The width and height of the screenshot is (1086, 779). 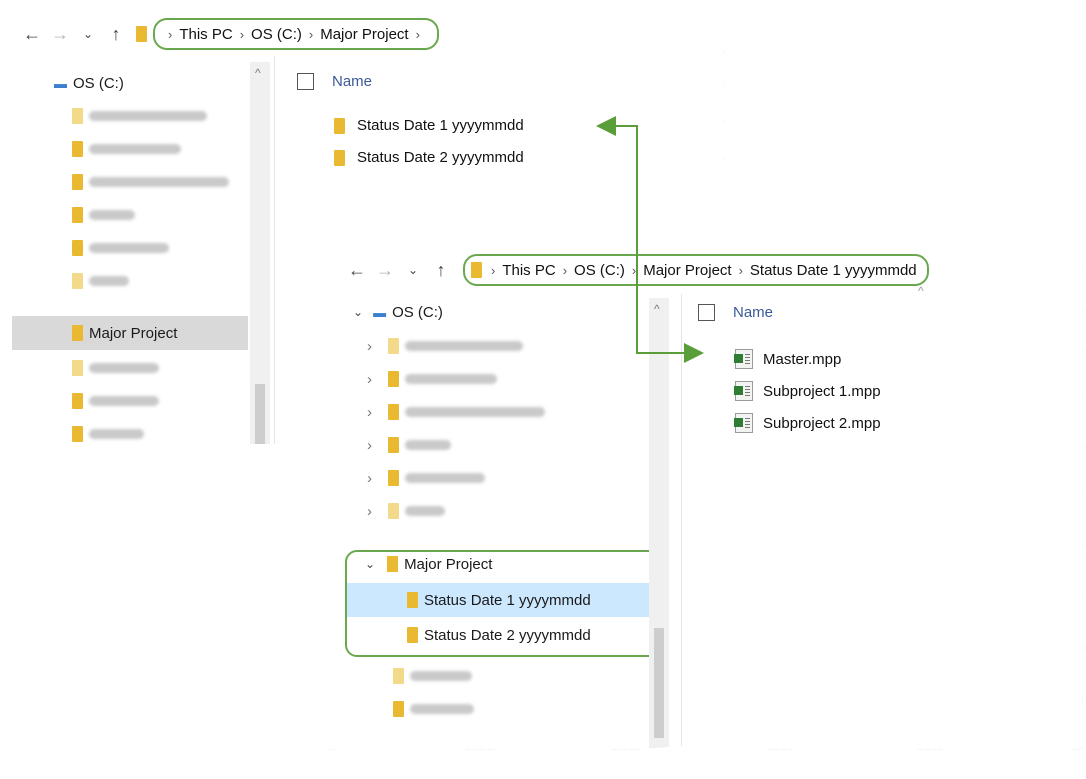 I want to click on connector-arrow, so click(x=650, y=239).